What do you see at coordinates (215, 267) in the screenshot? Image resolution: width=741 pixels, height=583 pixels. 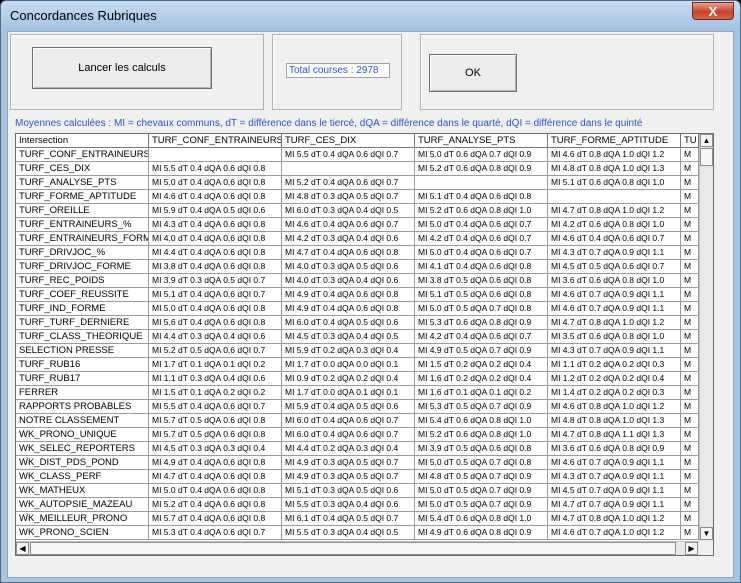 I see `grid-cell: MI 3.8 dT 0.4 dQA 0.6 dQI 0.8` at bounding box center [215, 267].